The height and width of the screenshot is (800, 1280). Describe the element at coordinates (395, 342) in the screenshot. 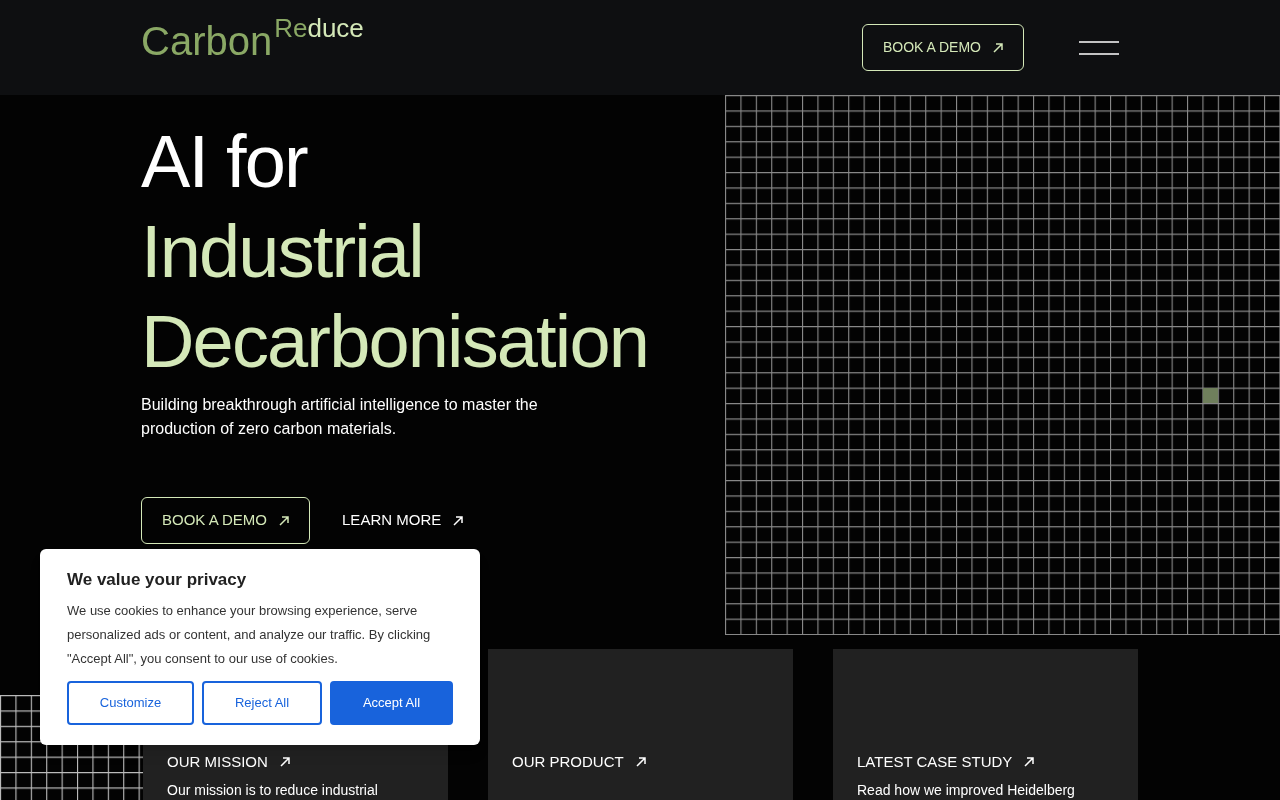

I see `hero-title-accent: Decarbonisation` at that location.